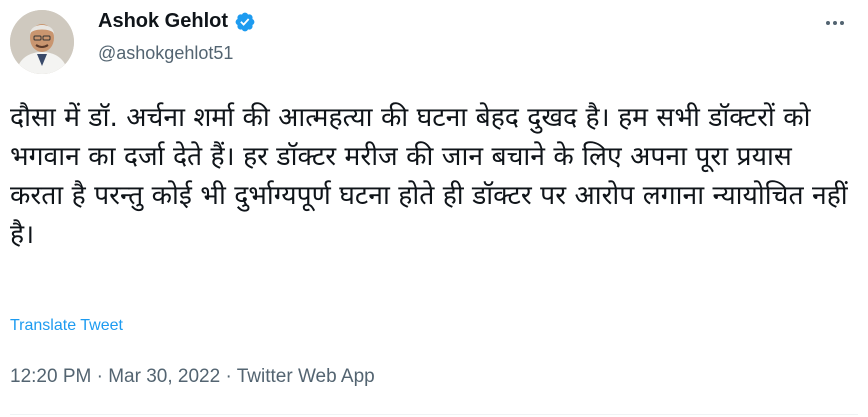  I want to click on tweet-source: Twitter Web App, so click(306, 376).